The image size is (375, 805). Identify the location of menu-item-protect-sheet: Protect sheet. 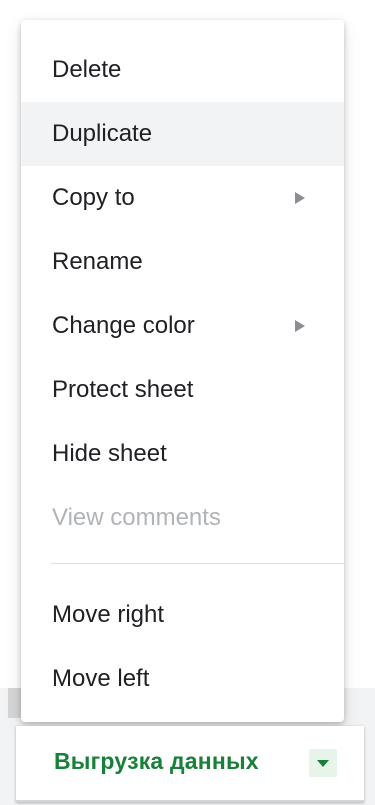
(182, 390).